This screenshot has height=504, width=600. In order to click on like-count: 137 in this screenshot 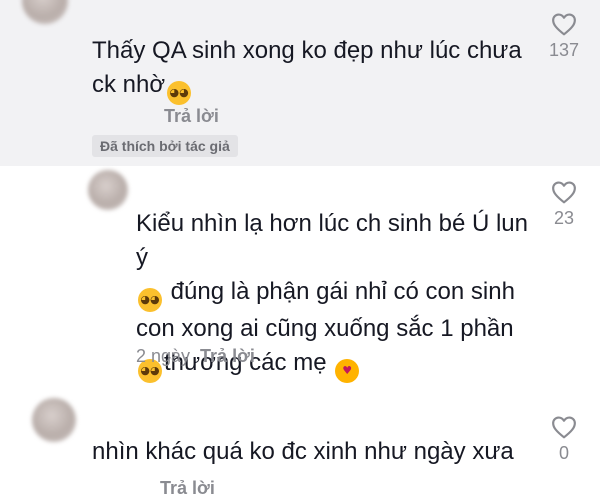, I will do `click(564, 50)`.